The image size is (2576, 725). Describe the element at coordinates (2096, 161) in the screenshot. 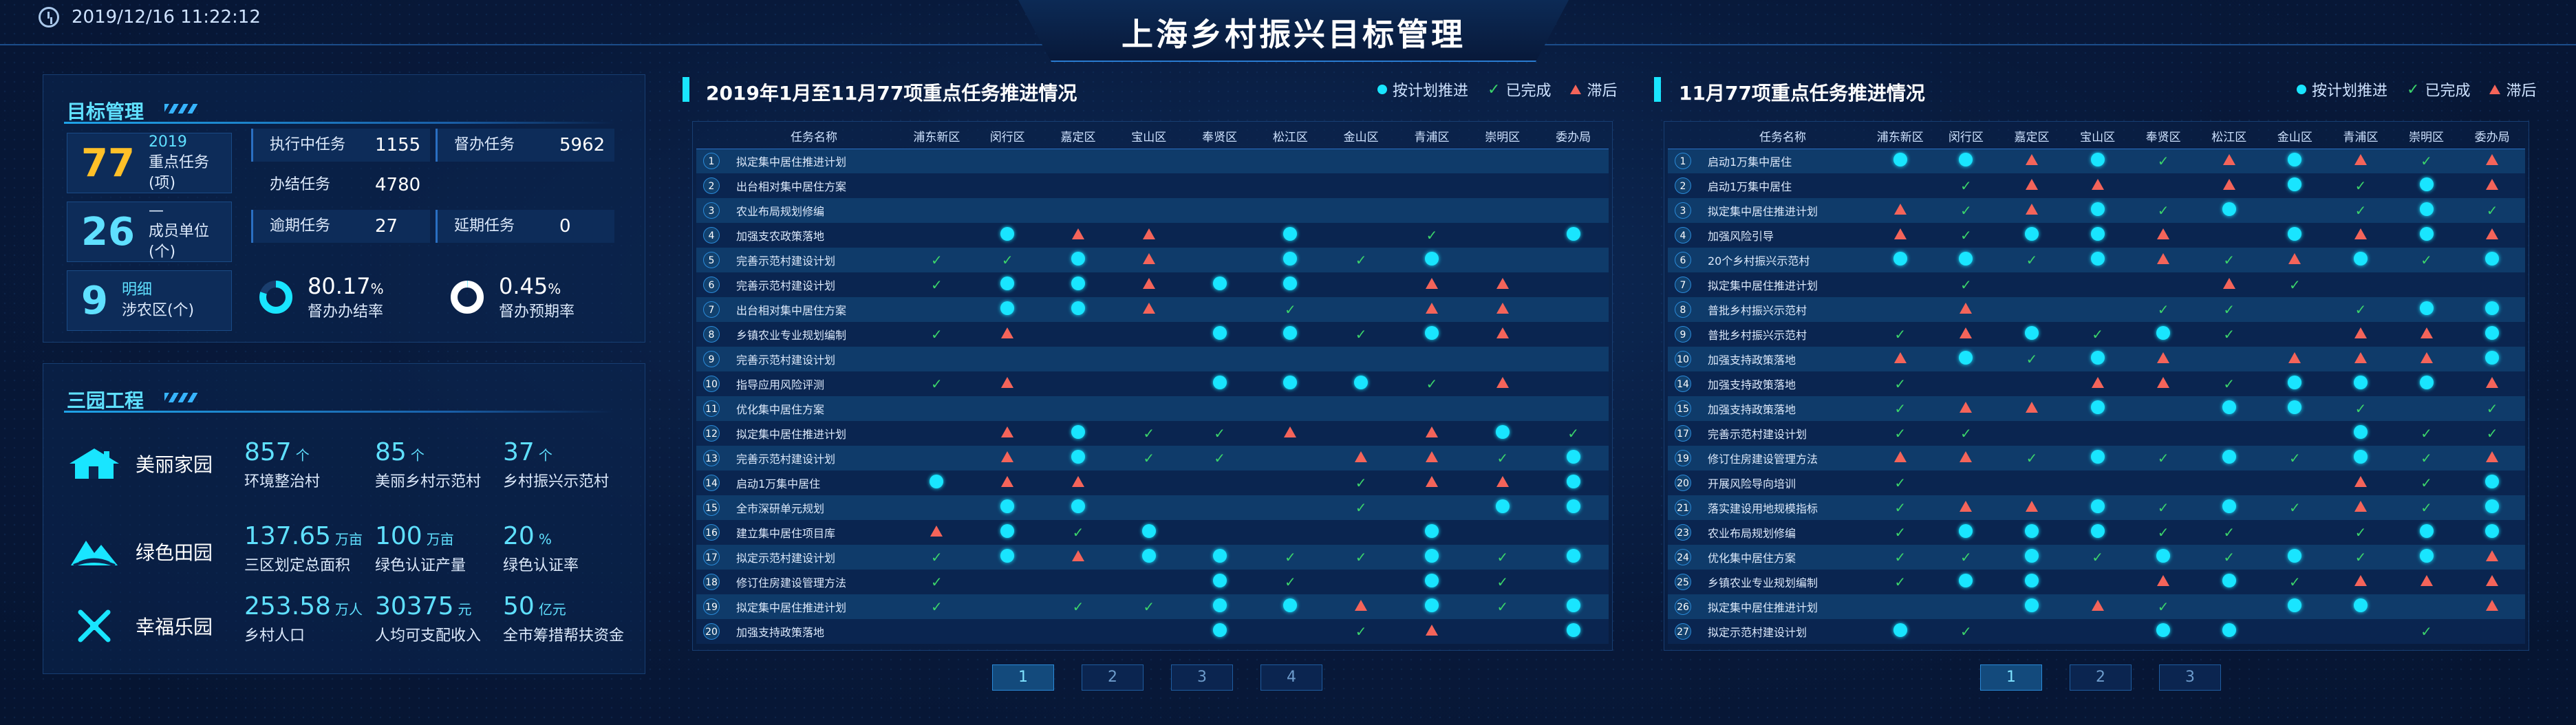

I see `table-row: 1 启动1万集中居住 ✓ ✓` at that location.